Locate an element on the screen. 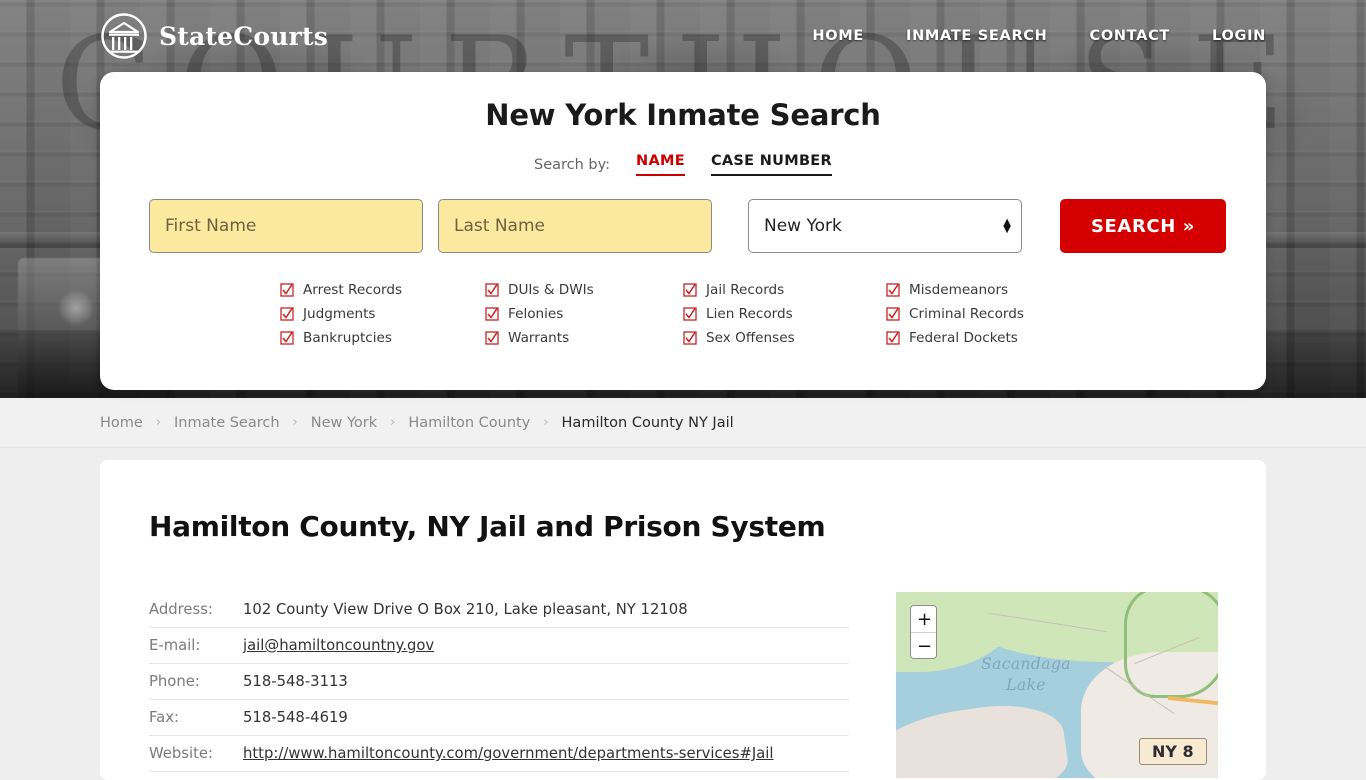 This screenshot has width=1366, height=780. search-by-label: Search by: is located at coordinates (572, 164).